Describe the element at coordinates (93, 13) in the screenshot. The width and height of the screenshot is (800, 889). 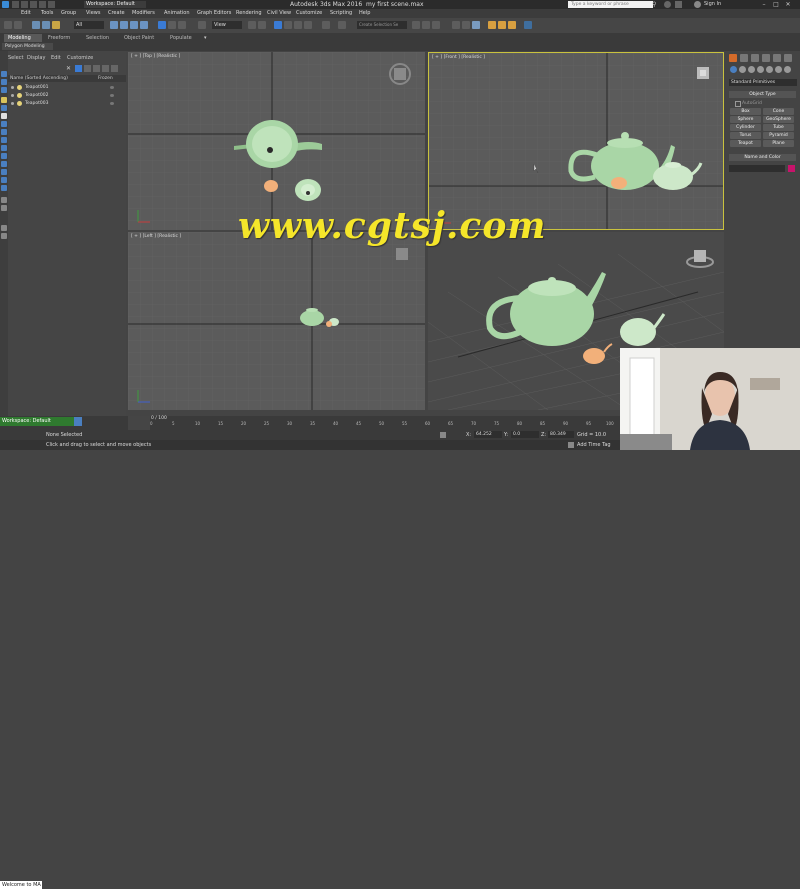
I see `menu-views: Views` at that location.